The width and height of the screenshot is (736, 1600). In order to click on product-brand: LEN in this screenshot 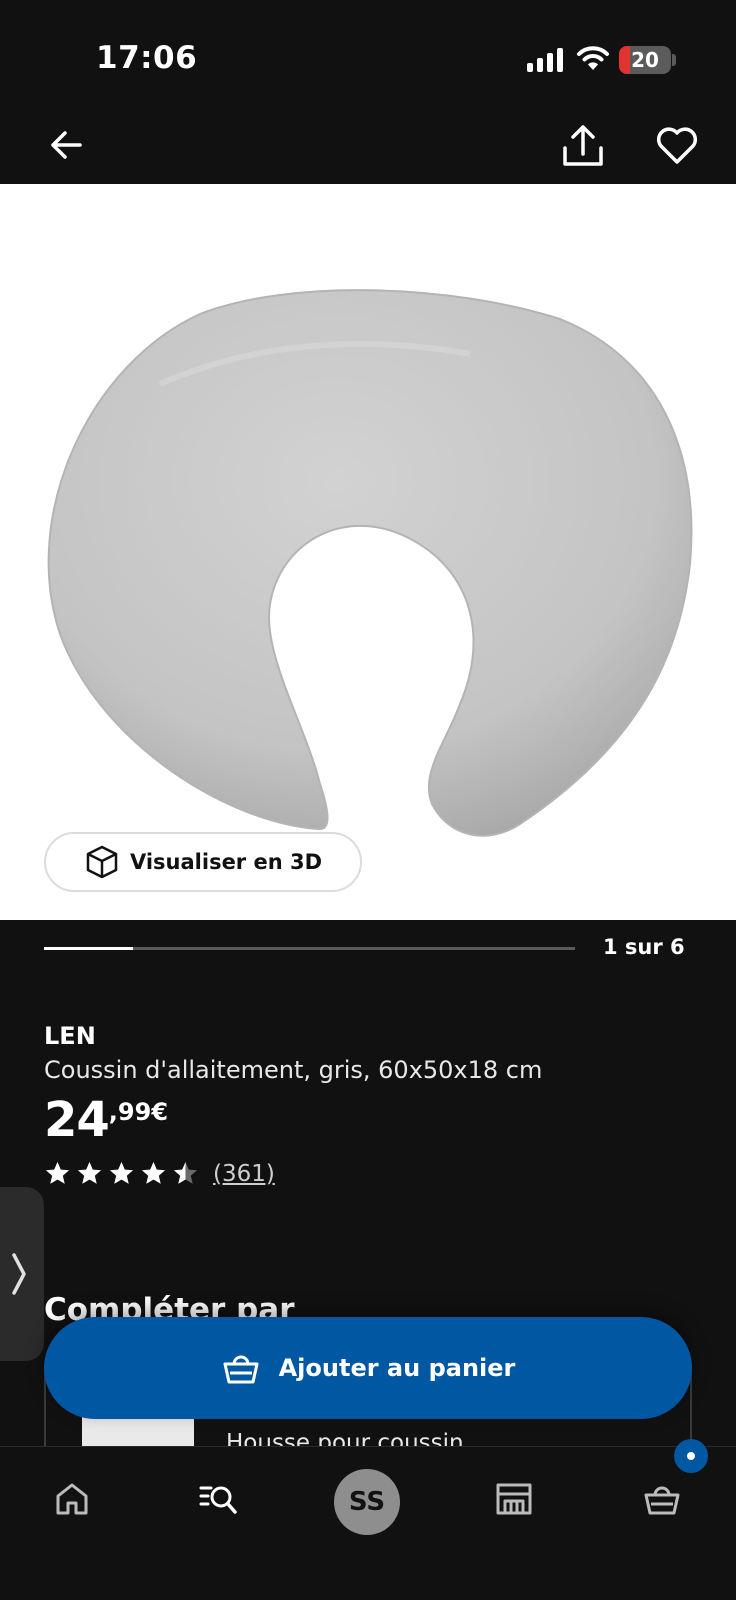, I will do `click(70, 1036)`.